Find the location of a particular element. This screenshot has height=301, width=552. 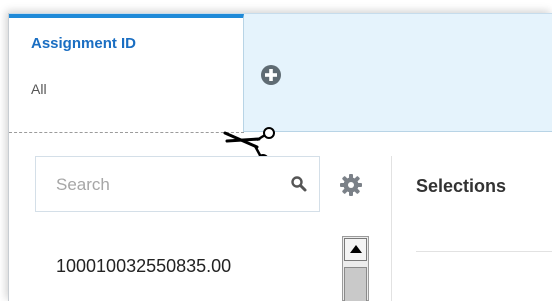

plus-circle-icon is located at coordinates (271, 75).